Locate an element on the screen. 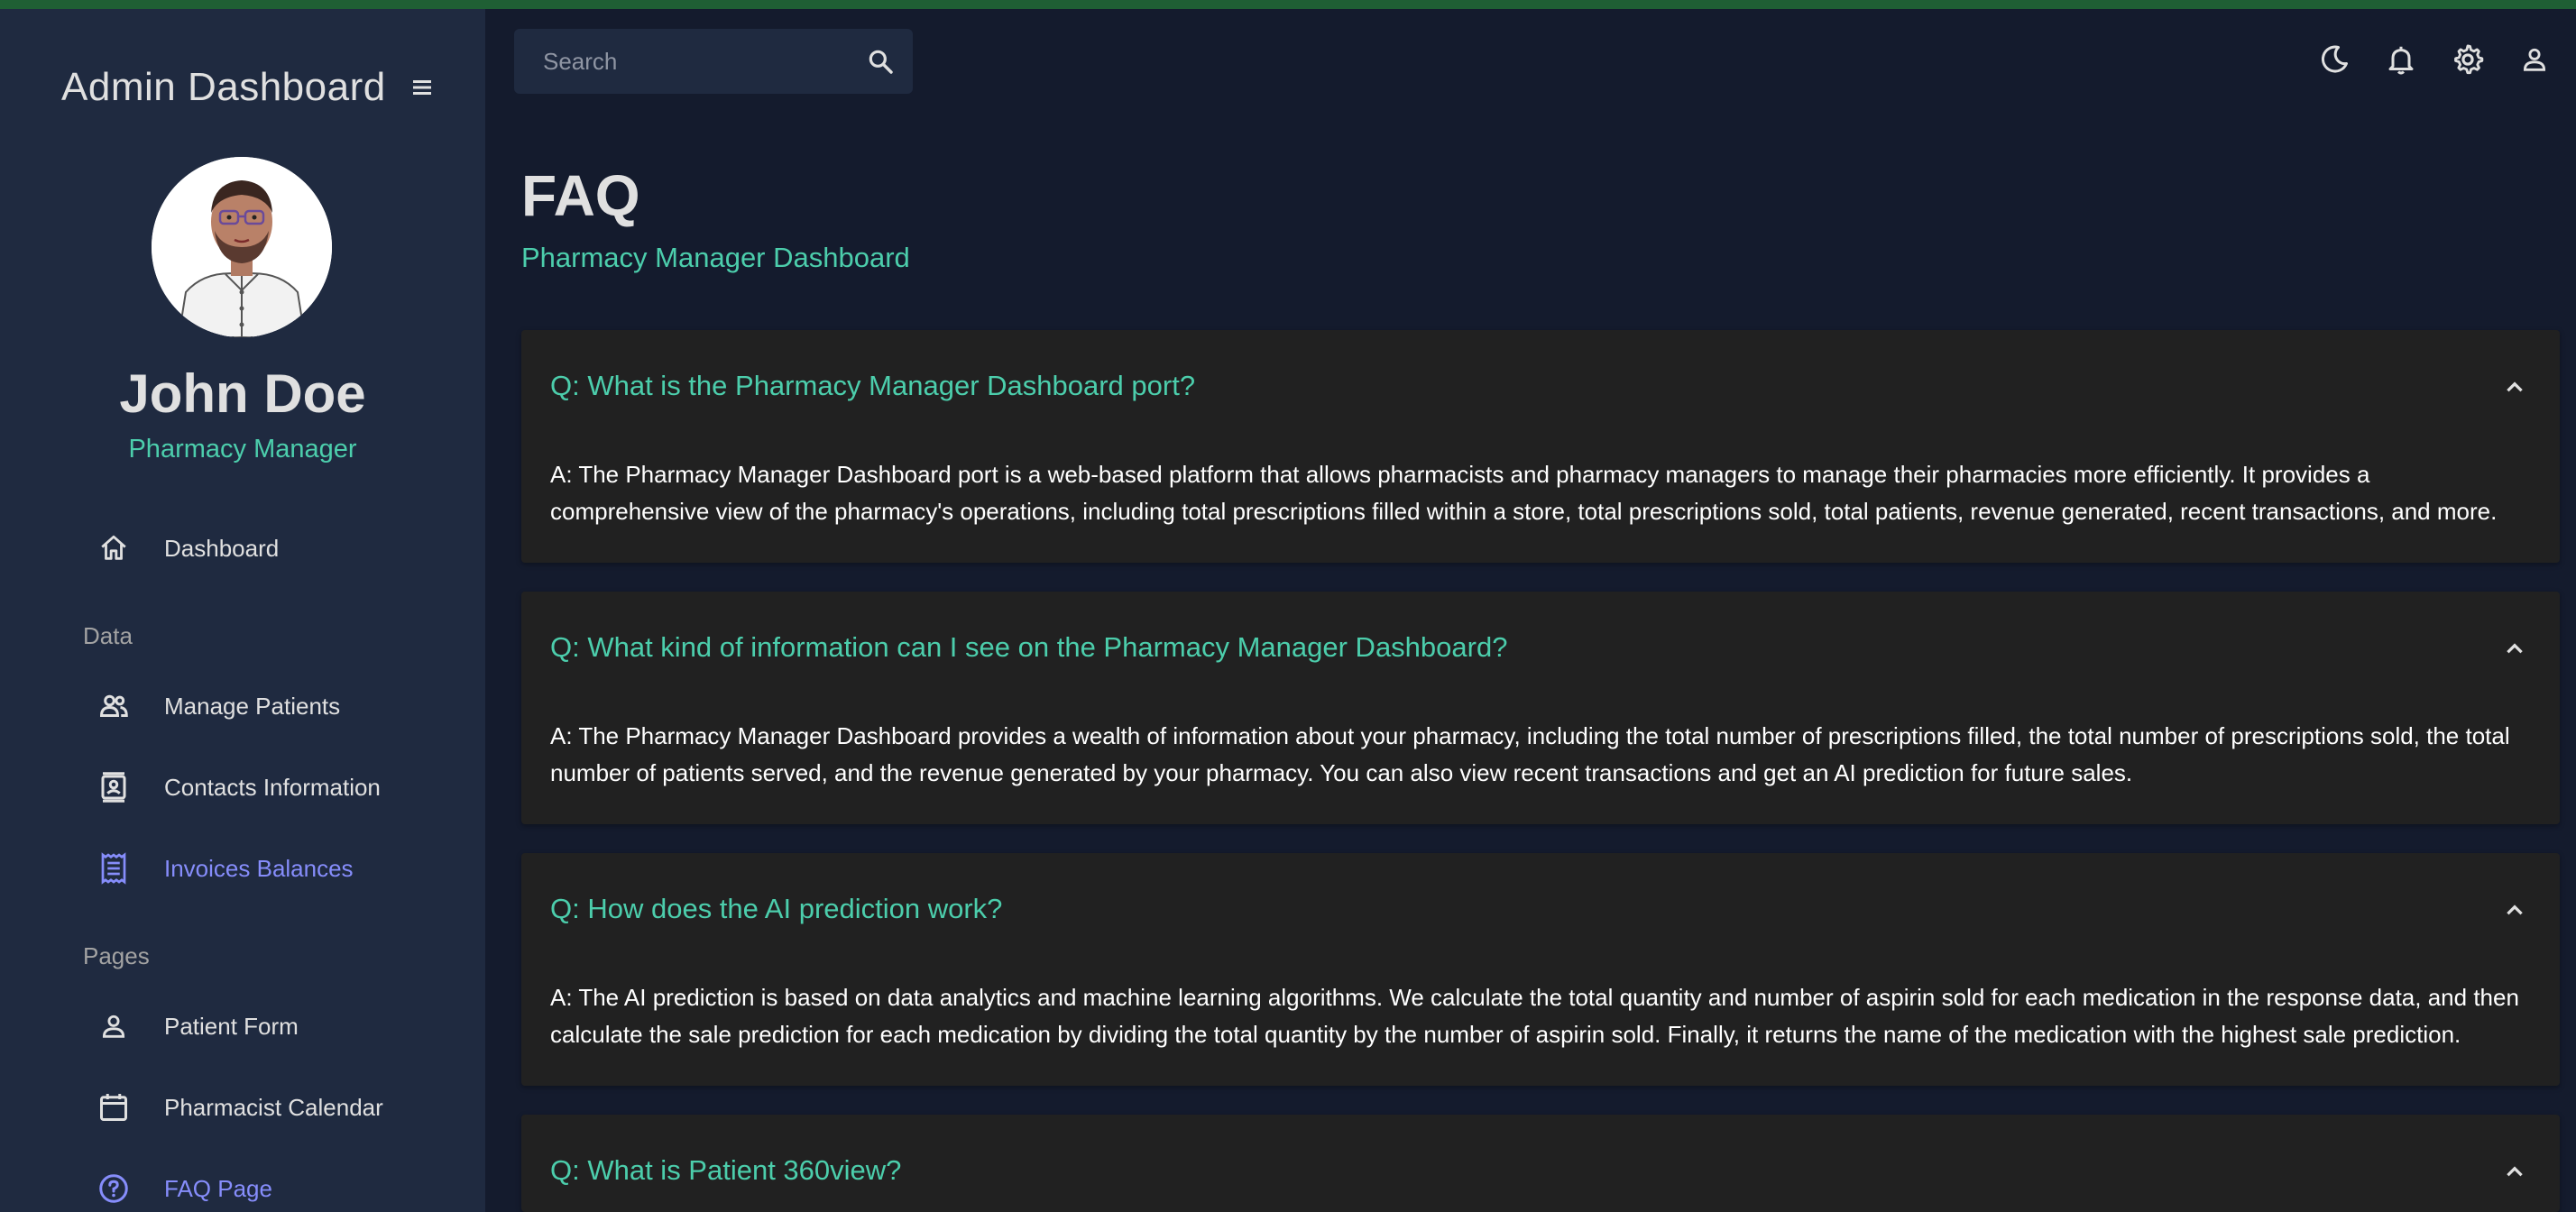  sidebar-item-label: Patient Form is located at coordinates (231, 1026).